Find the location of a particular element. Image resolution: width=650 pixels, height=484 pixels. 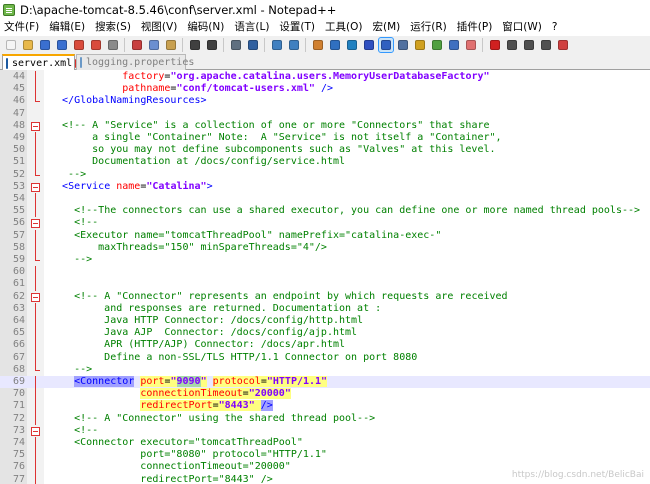

code-line: 53 <Service name="Catalina"> is located at coordinates (325, 187).